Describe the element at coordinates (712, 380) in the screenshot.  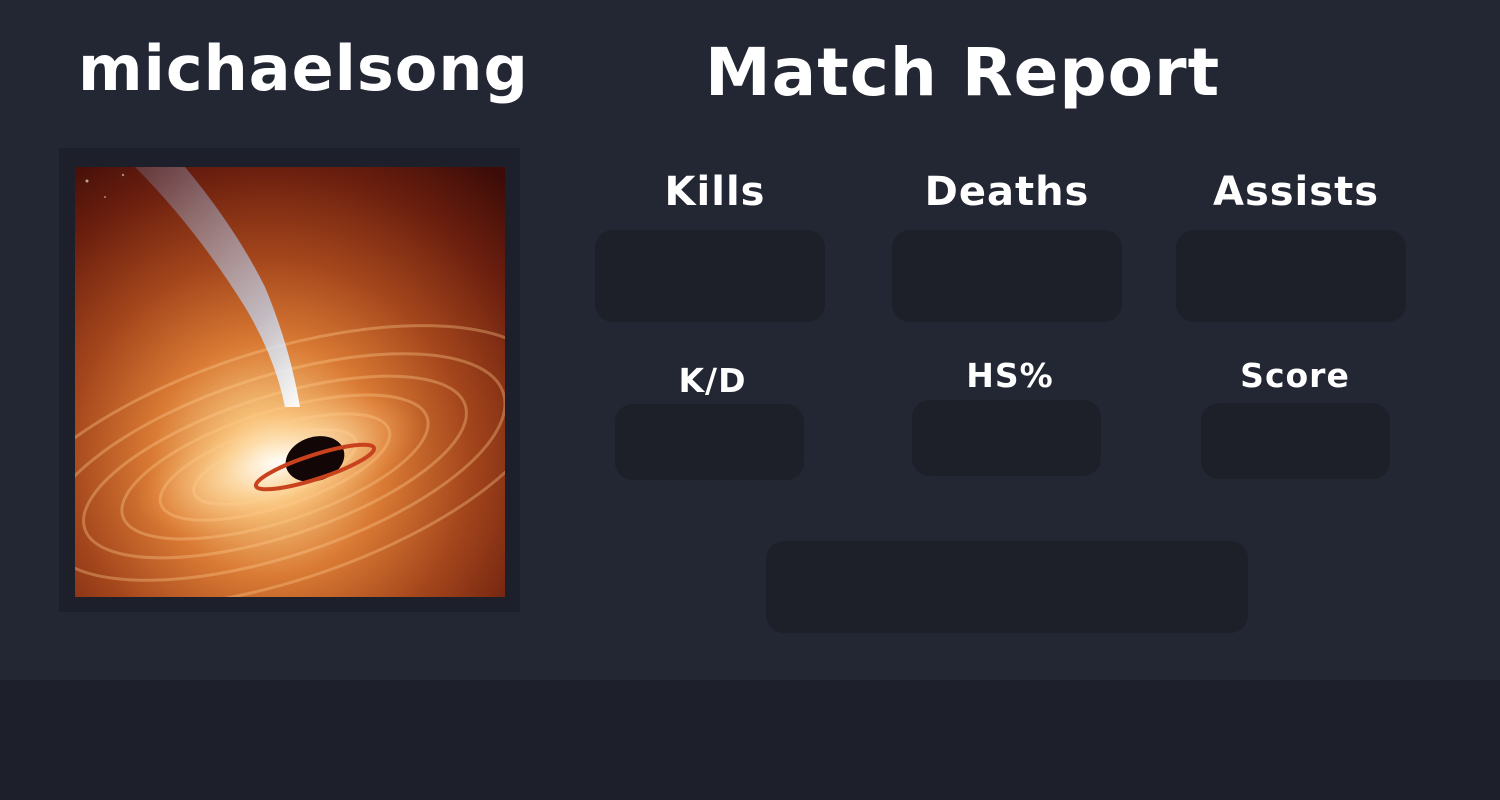
I see `kd-label: K/D` at that location.